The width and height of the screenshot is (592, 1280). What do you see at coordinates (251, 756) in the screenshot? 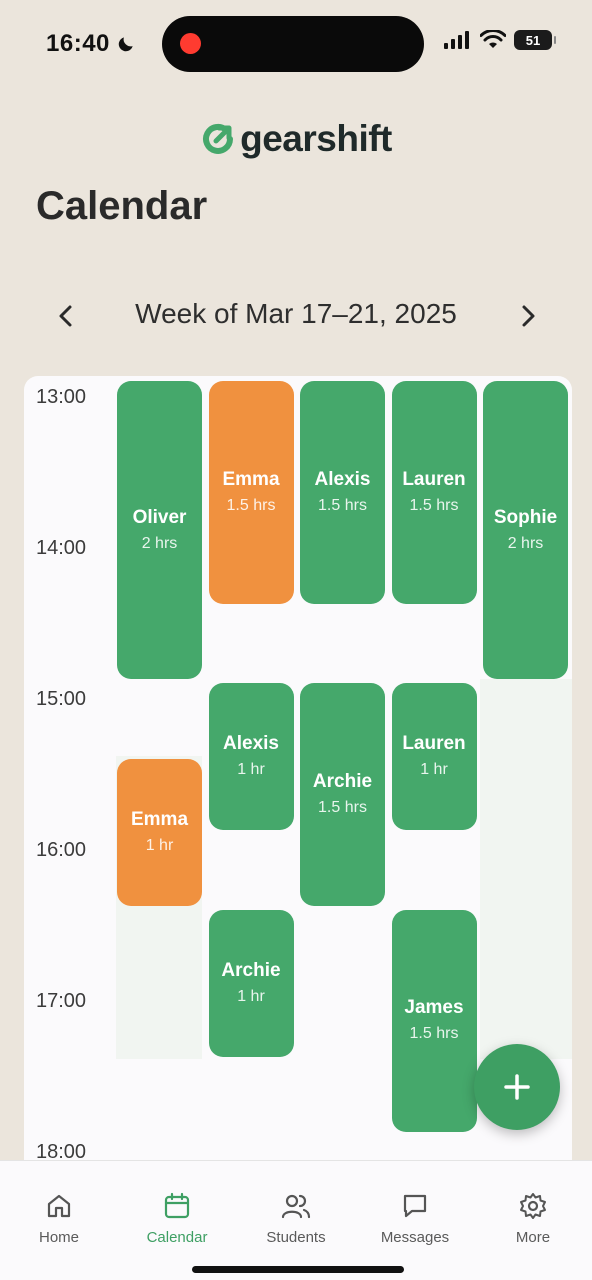
I see `calendar-event: Alexis 1 hr` at bounding box center [251, 756].